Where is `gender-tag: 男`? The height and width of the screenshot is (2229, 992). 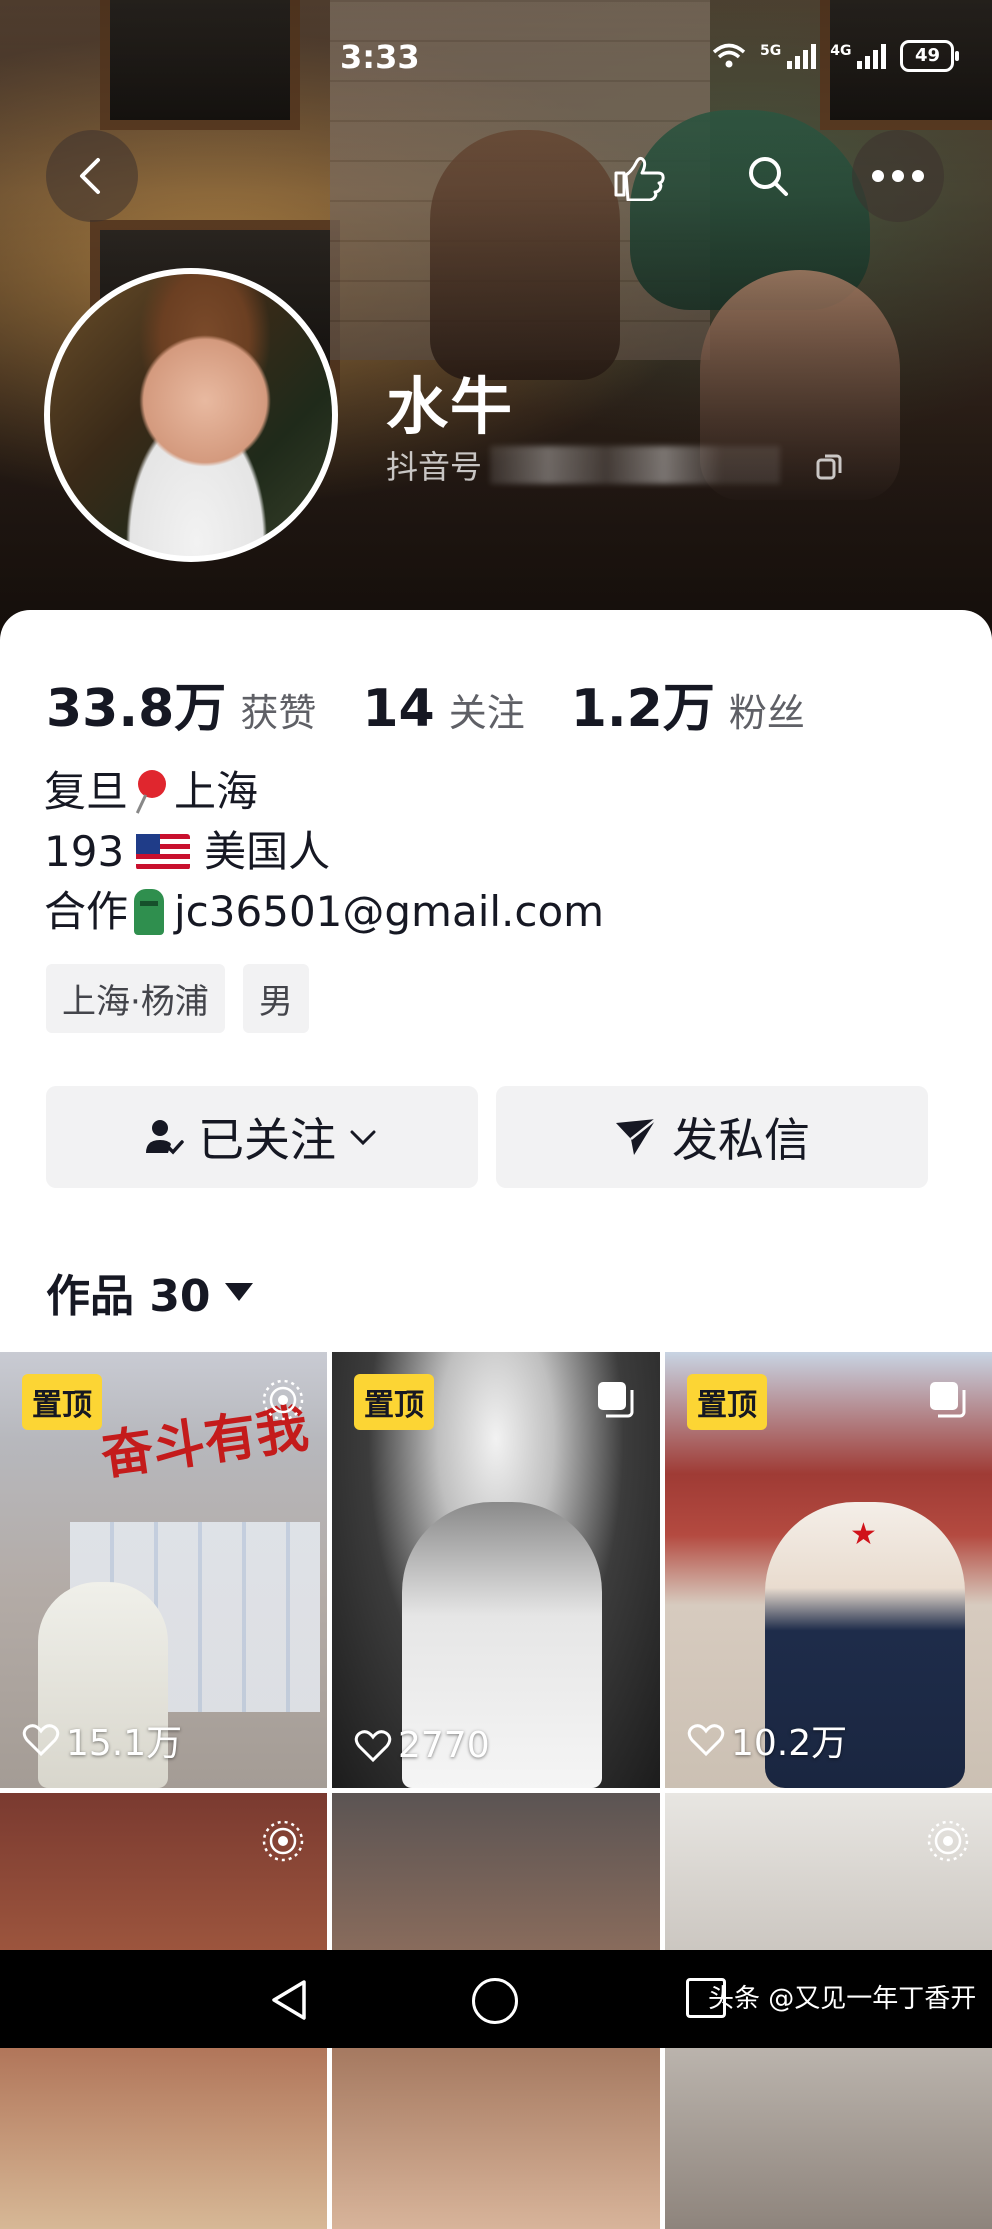
gender-tag: 男 is located at coordinates (275, 998).